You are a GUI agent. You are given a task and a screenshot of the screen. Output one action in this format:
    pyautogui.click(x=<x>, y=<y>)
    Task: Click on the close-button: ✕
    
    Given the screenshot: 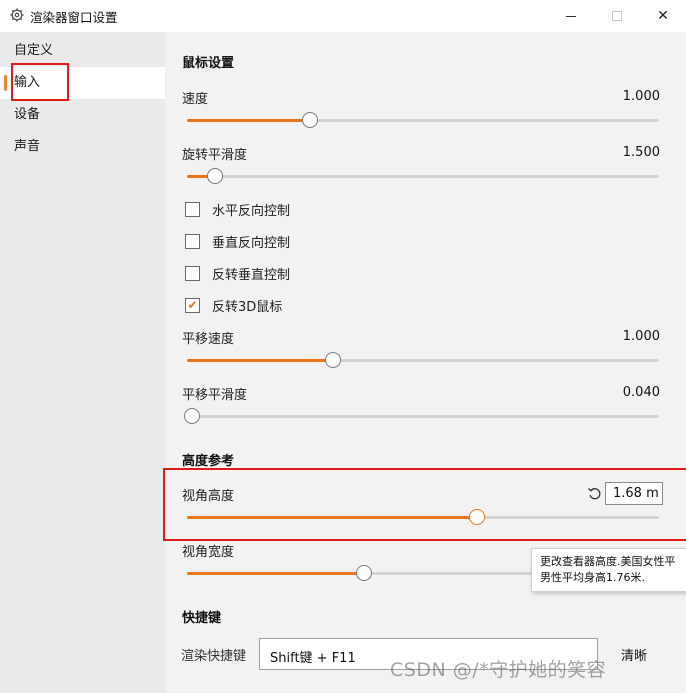 What is the action you would take?
    pyautogui.click(x=663, y=16)
    